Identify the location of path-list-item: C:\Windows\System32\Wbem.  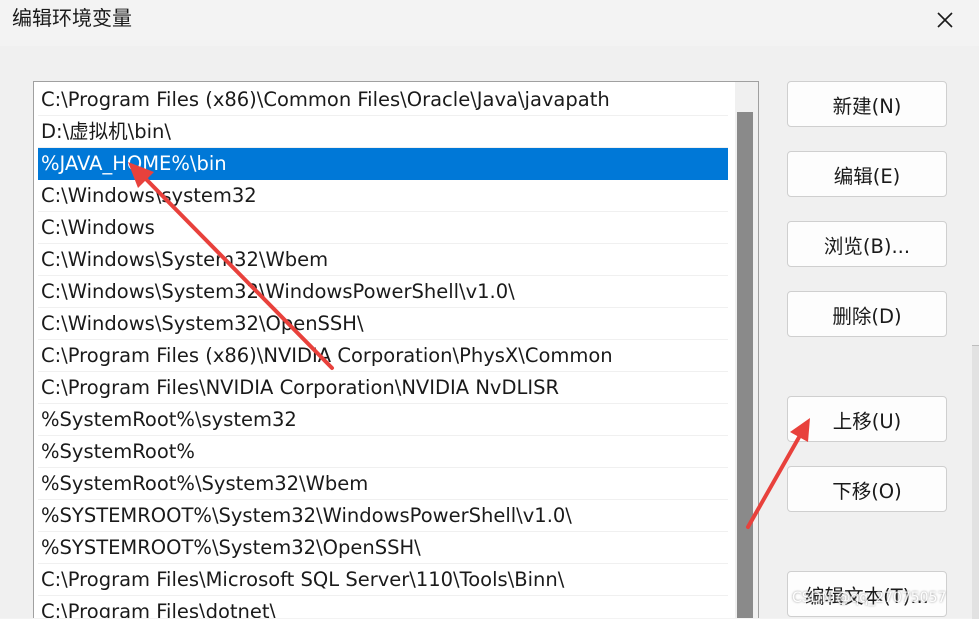
(383, 260).